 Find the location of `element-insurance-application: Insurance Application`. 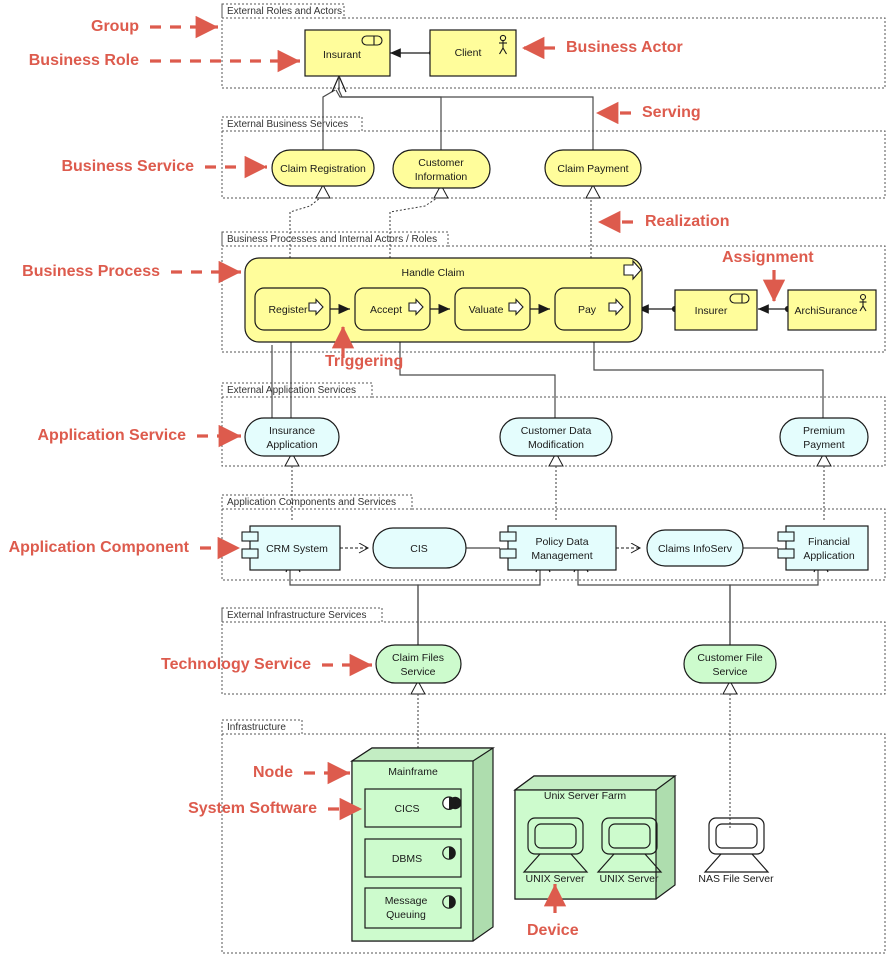

element-insurance-application: Insurance Application is located at coordinates (292, 437).